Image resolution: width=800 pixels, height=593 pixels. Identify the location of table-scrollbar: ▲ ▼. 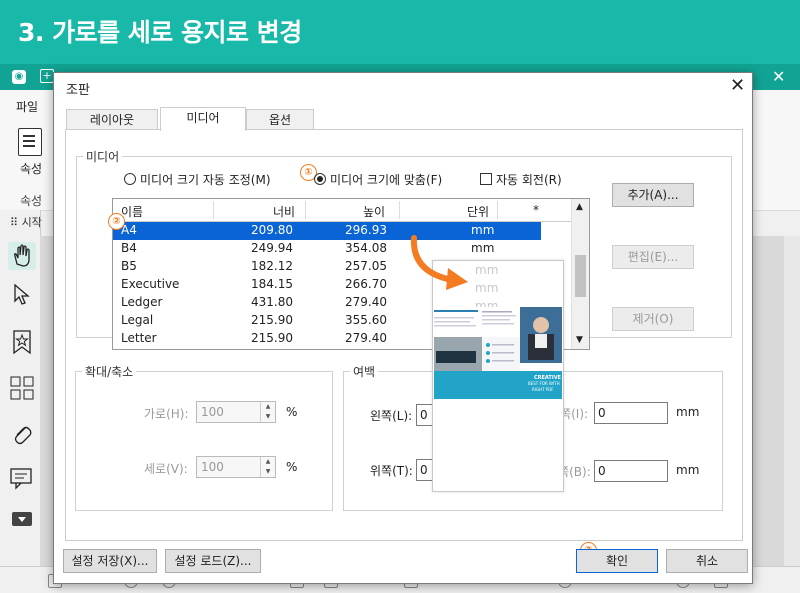
(580, 274).